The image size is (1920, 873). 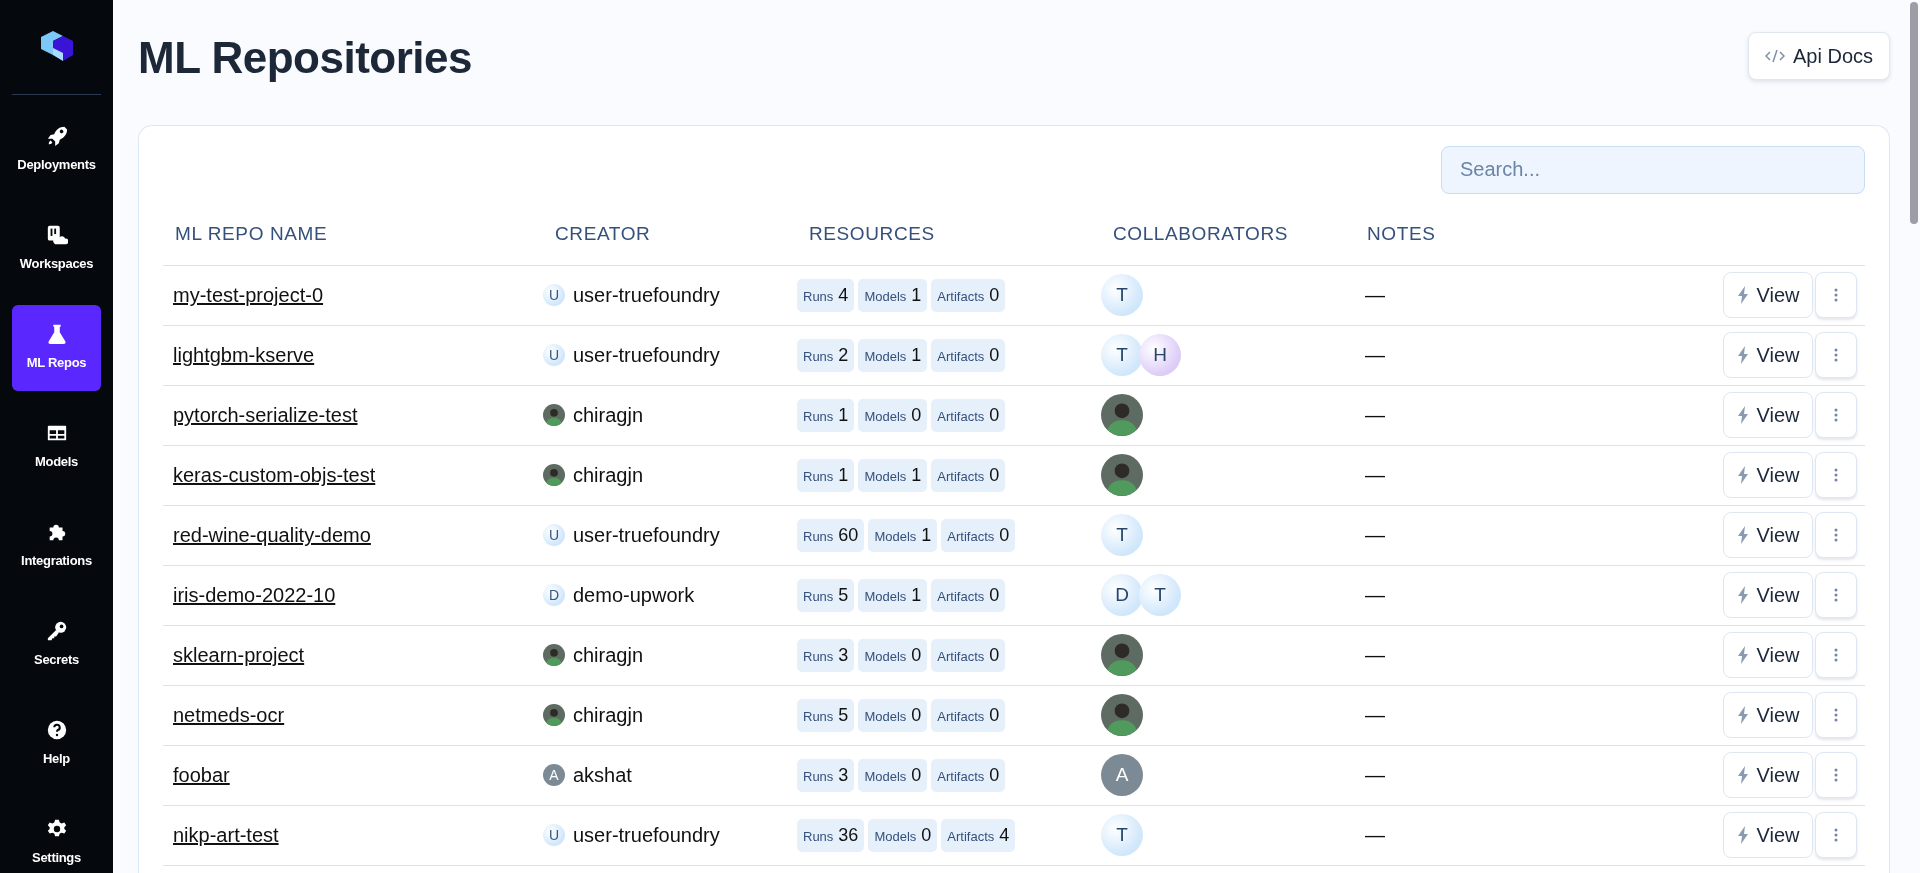 I want to click on repo-link: foobar, so click(x=196, y=775).